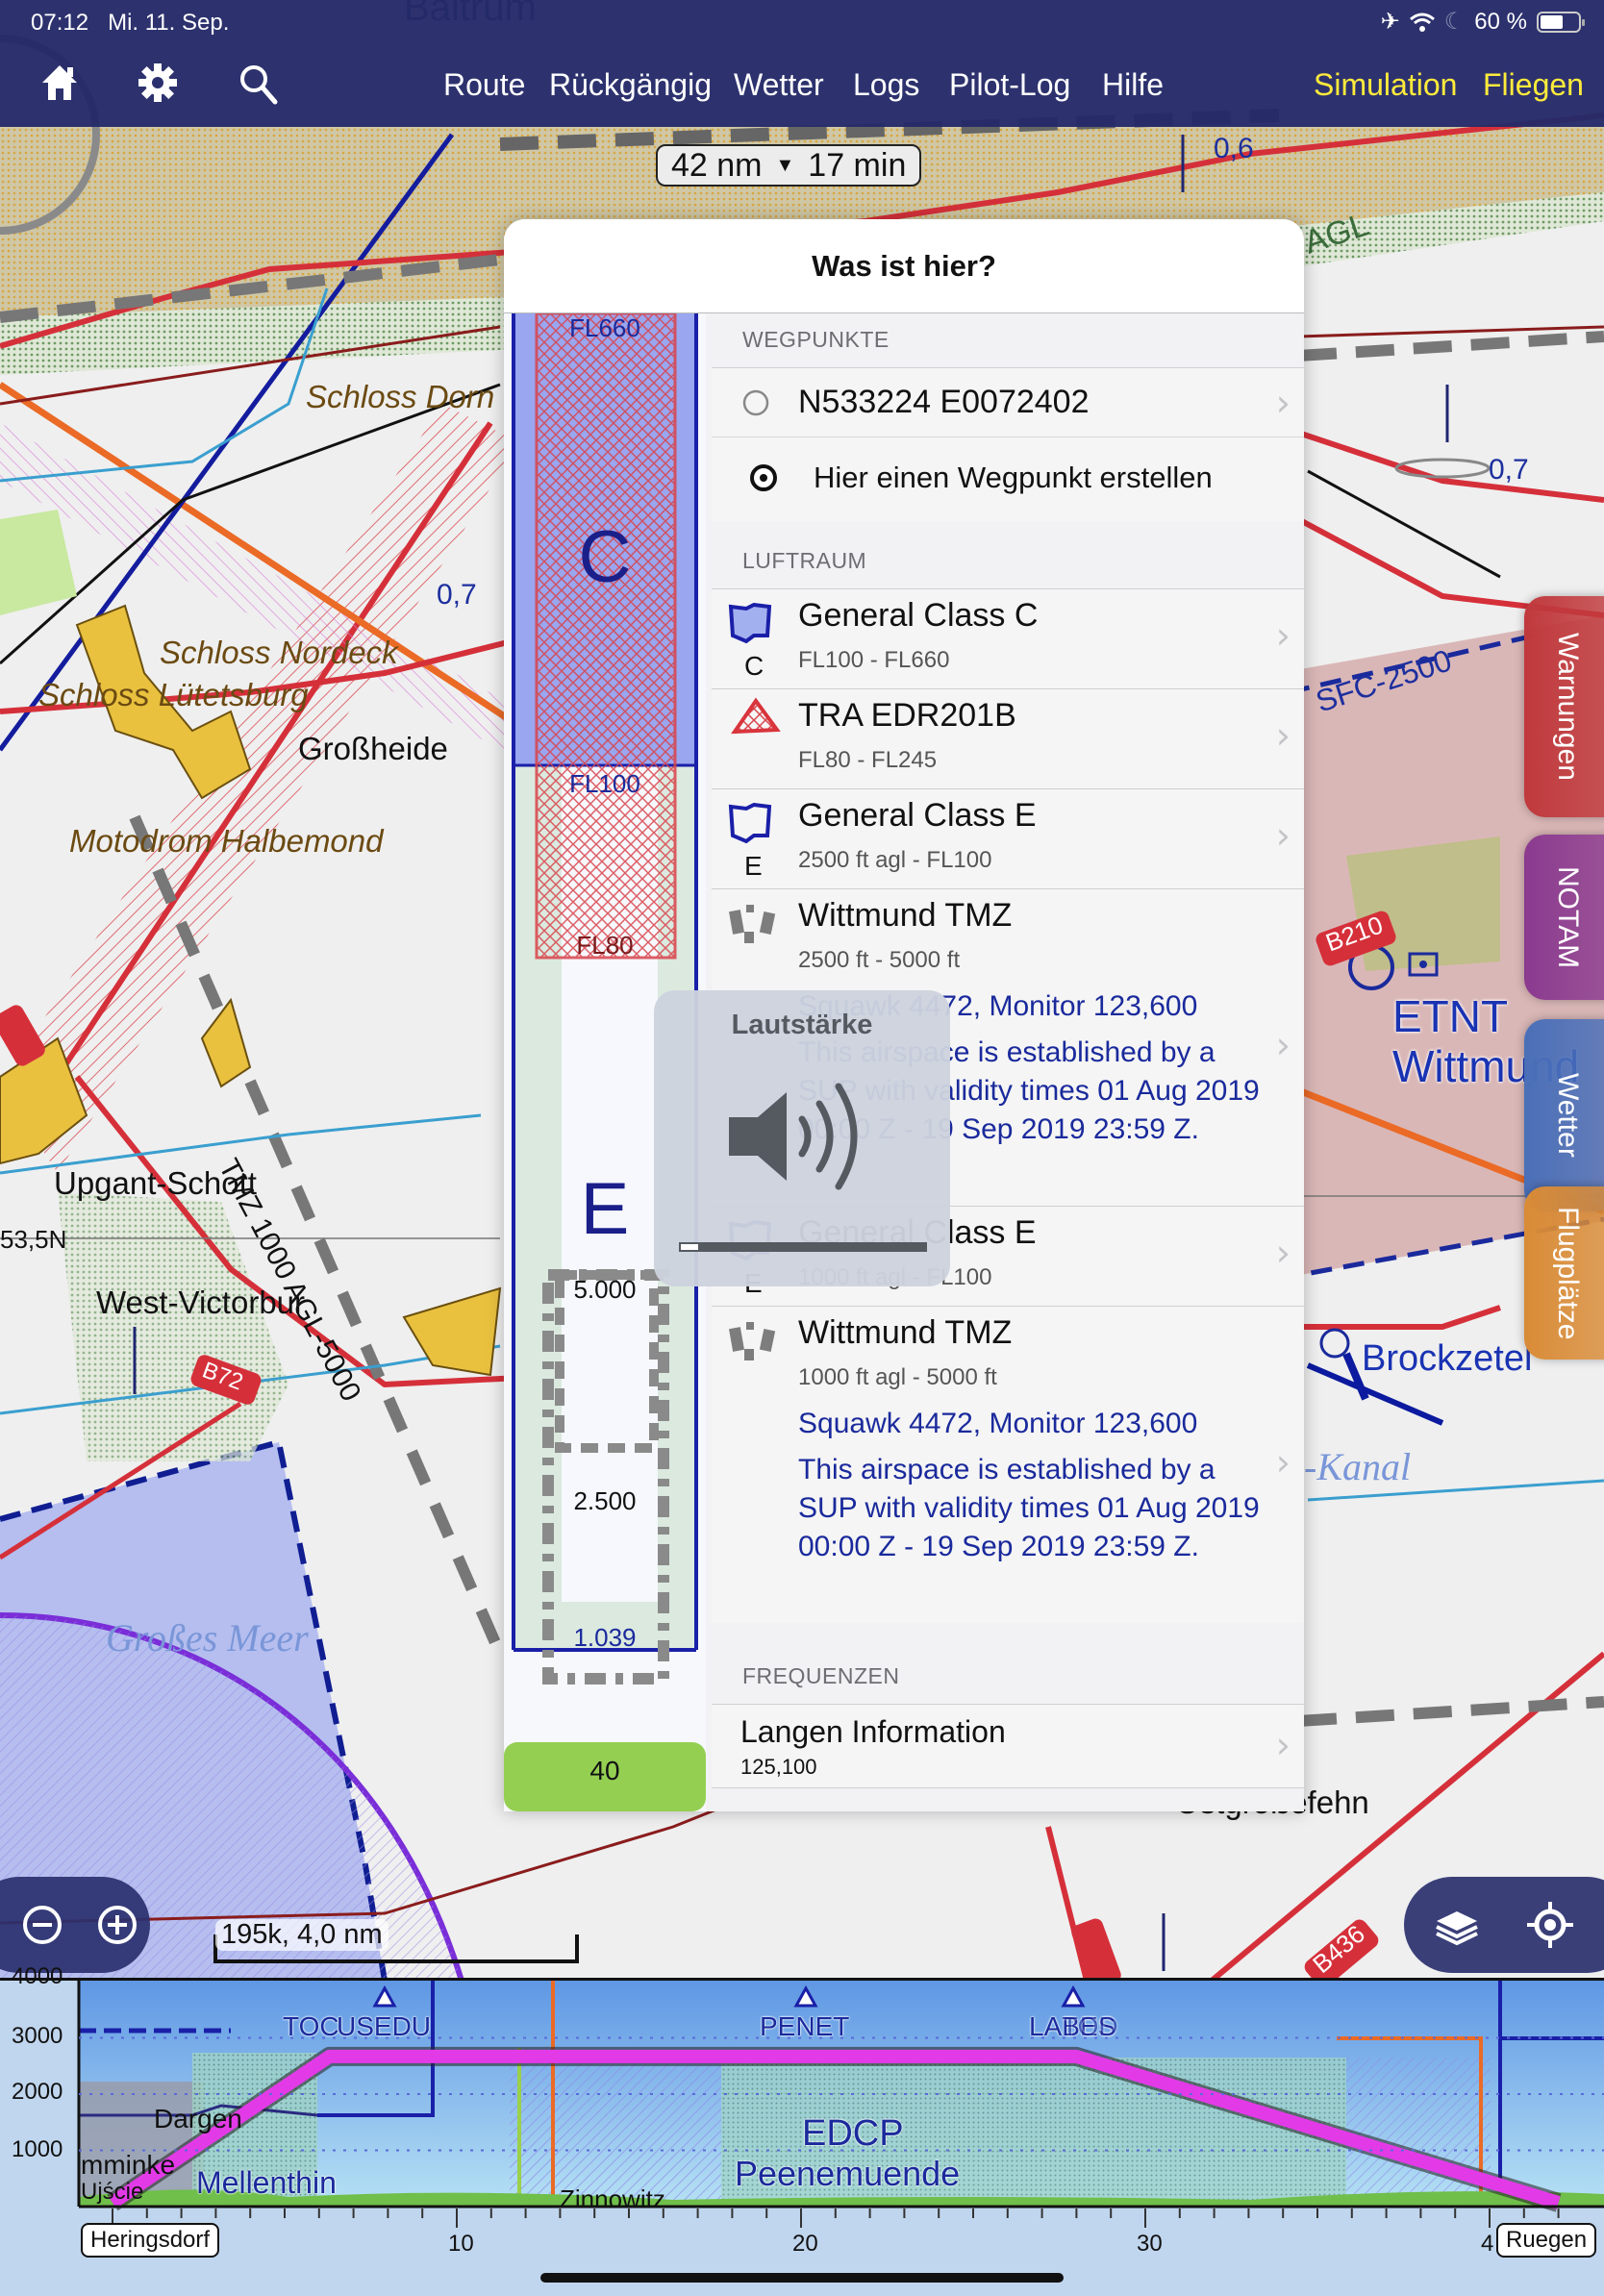 This screenshot has height=2296, width=1604. What do you see at coordinates (604, 327) in the screenshot?
I see `alt-label-fl660: FL660` at bounding box center [604, 327].